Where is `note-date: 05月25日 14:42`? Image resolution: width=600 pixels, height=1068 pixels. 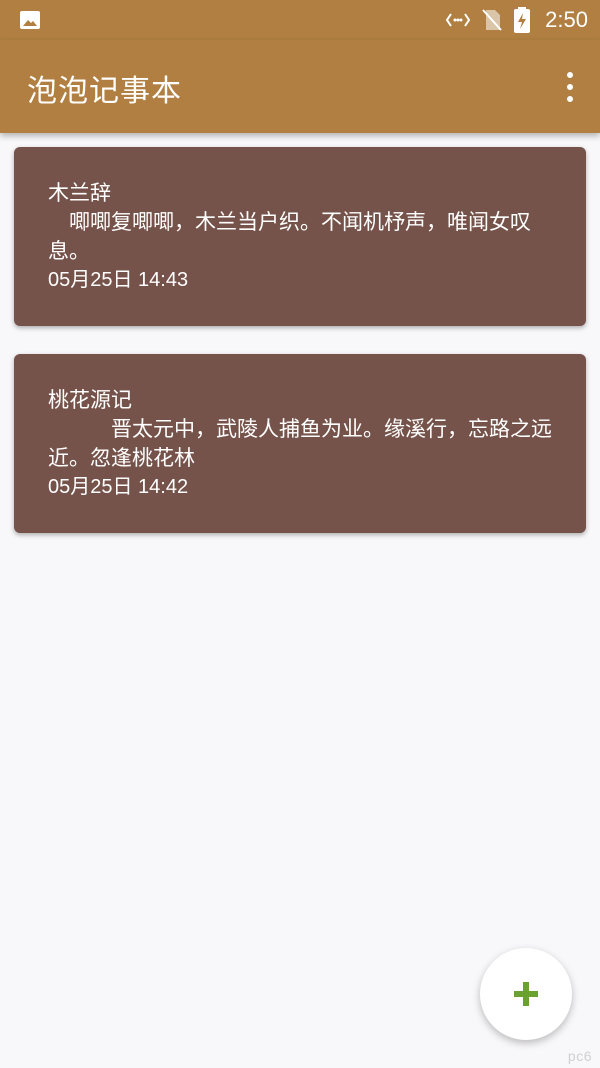 note-date: 05月25日 14:42 is located at coordinates (118, 487).